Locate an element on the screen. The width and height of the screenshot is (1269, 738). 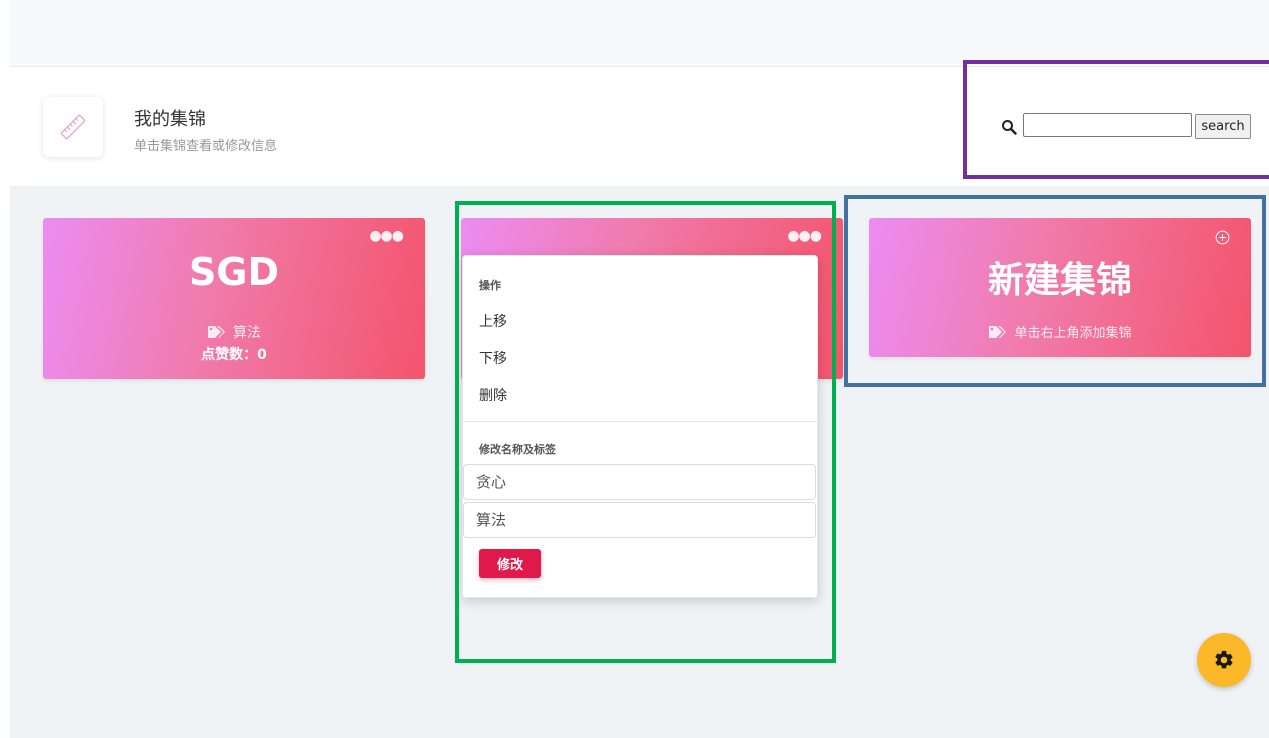
top-navbar is located at coordinates (639, 33).